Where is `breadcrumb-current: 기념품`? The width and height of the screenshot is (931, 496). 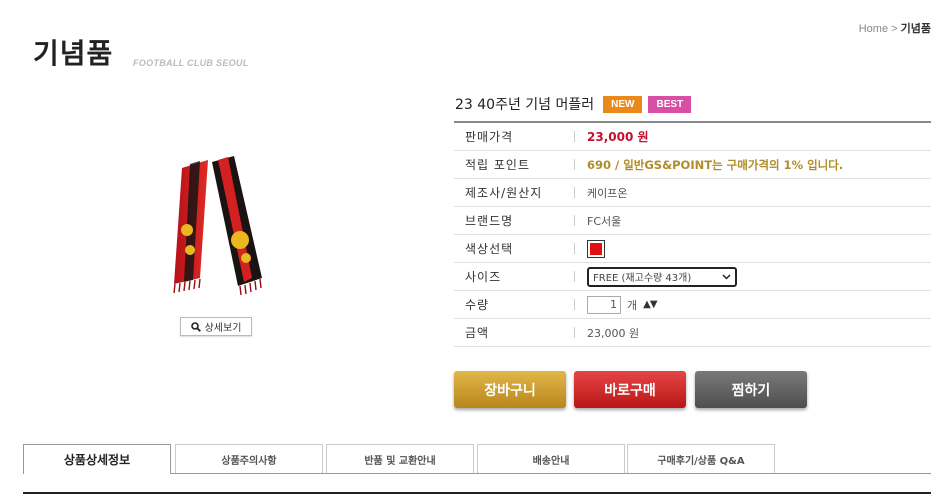
breadcrumb-current: 기념품 is located at coordinates (915, 29).